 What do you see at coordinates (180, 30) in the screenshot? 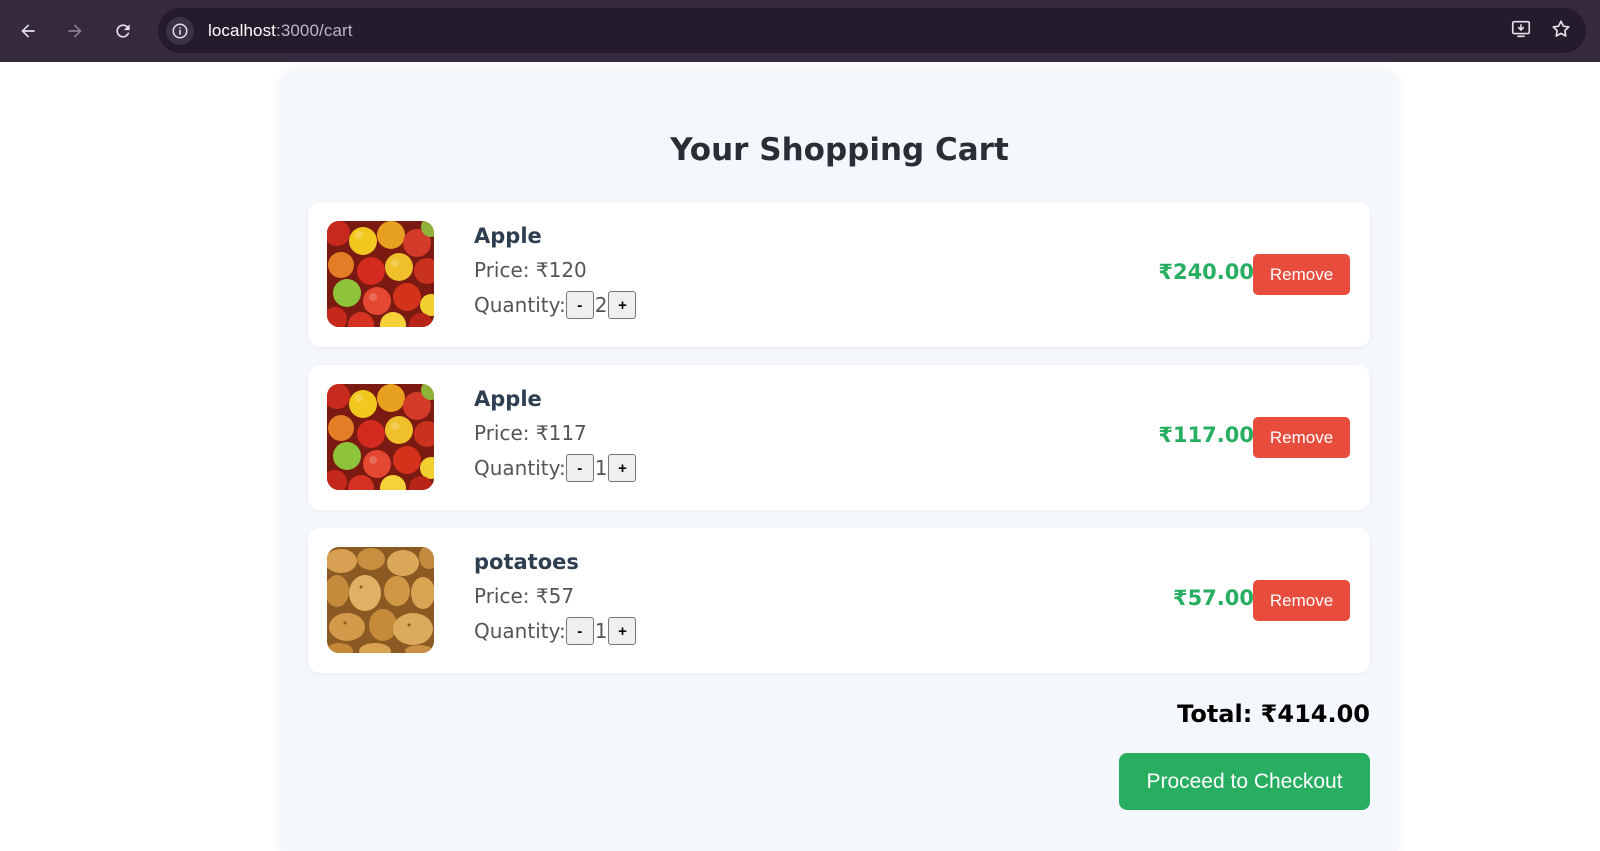
I see `site-info-icon` at bounding box center [180, 30].